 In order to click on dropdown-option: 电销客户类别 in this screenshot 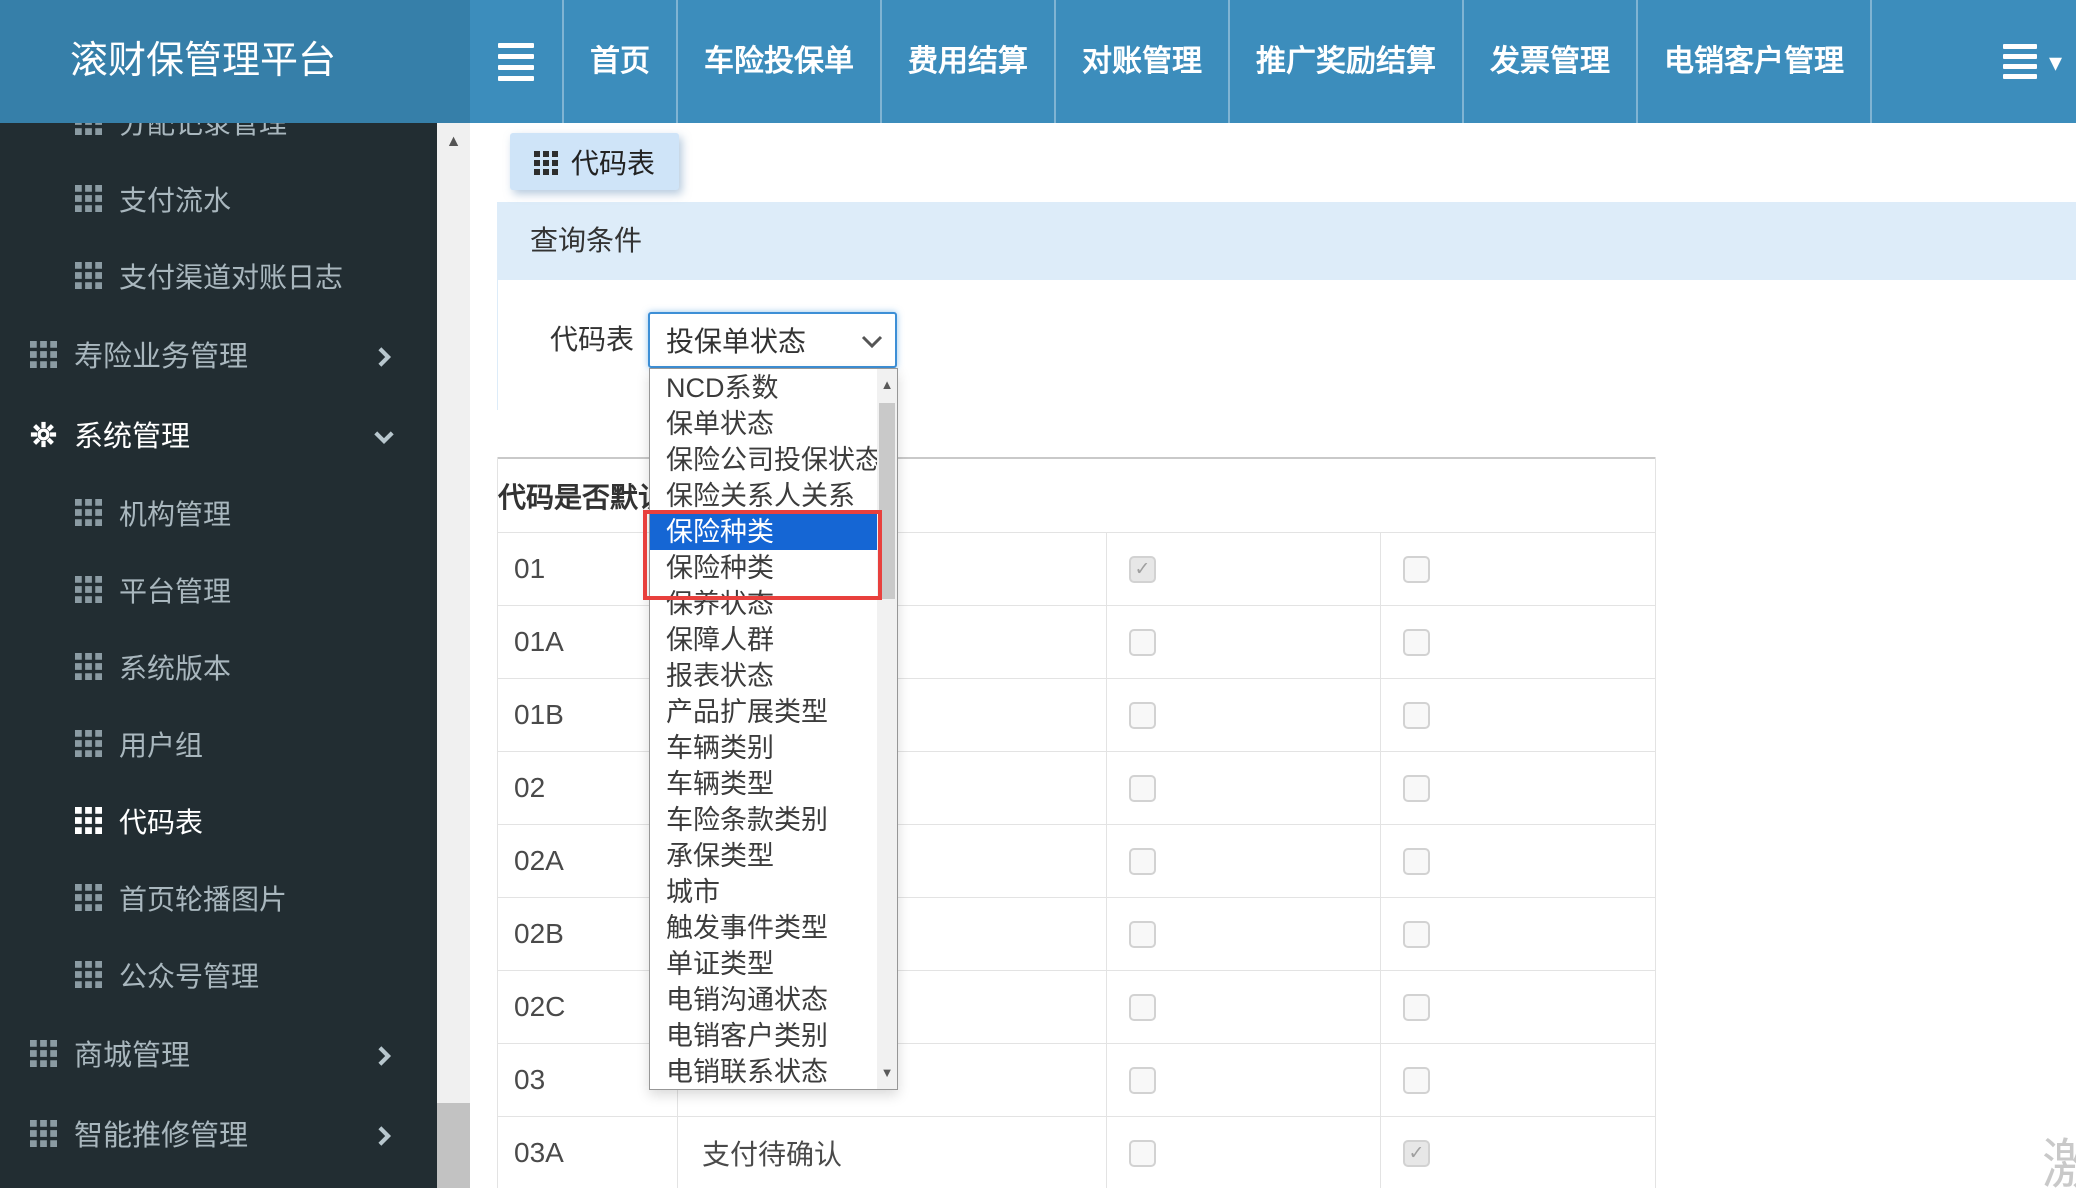, I will do `click(763, 1036)`.